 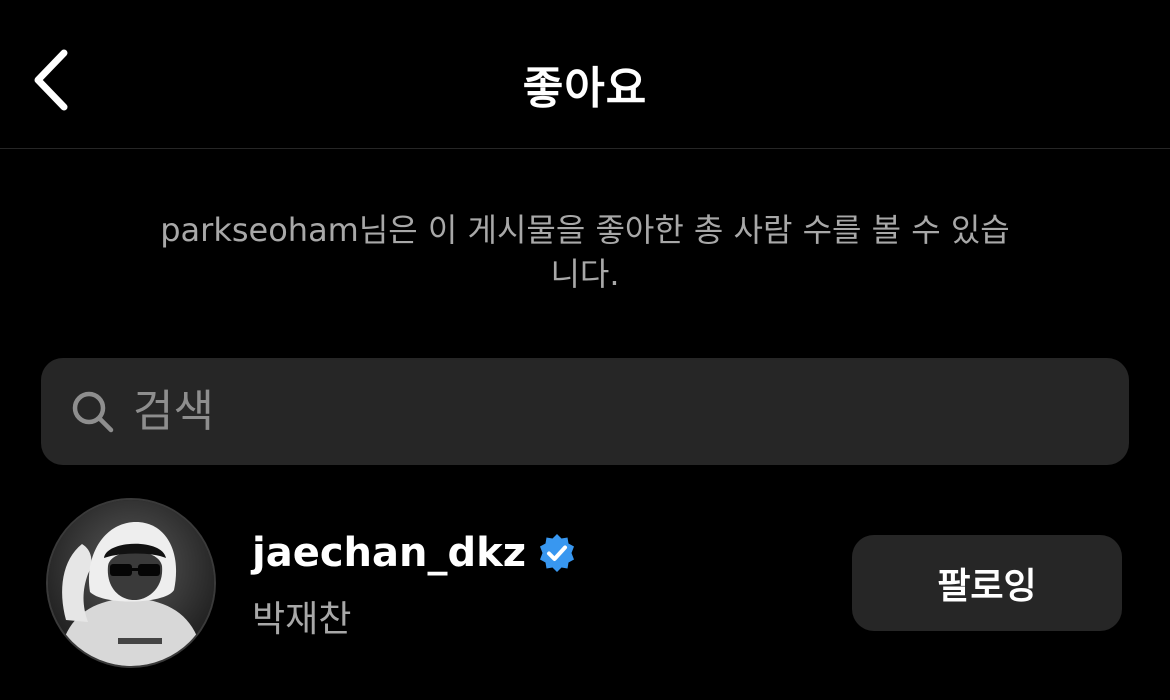 I want to click on verified-badge-icon, so click(x=557, y=553).